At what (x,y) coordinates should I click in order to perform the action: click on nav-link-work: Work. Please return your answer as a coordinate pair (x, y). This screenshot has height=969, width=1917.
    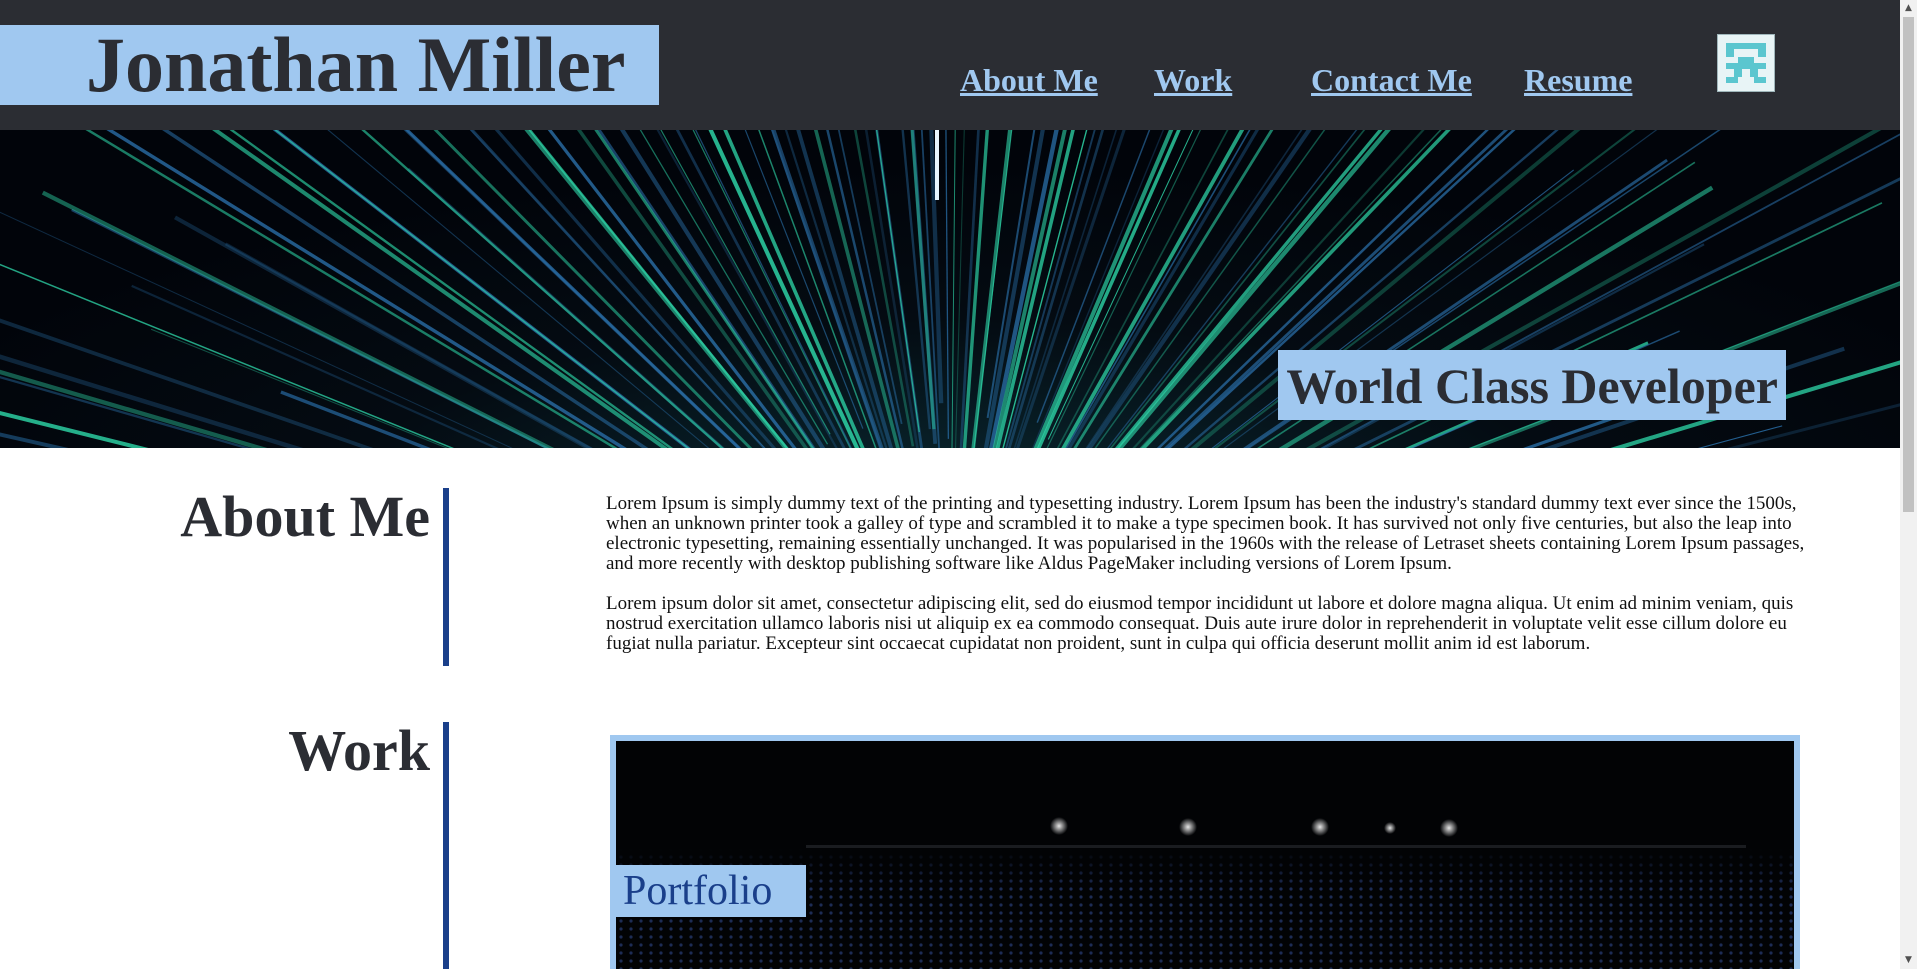
    Looking at the image, I should click on (1193, 80).